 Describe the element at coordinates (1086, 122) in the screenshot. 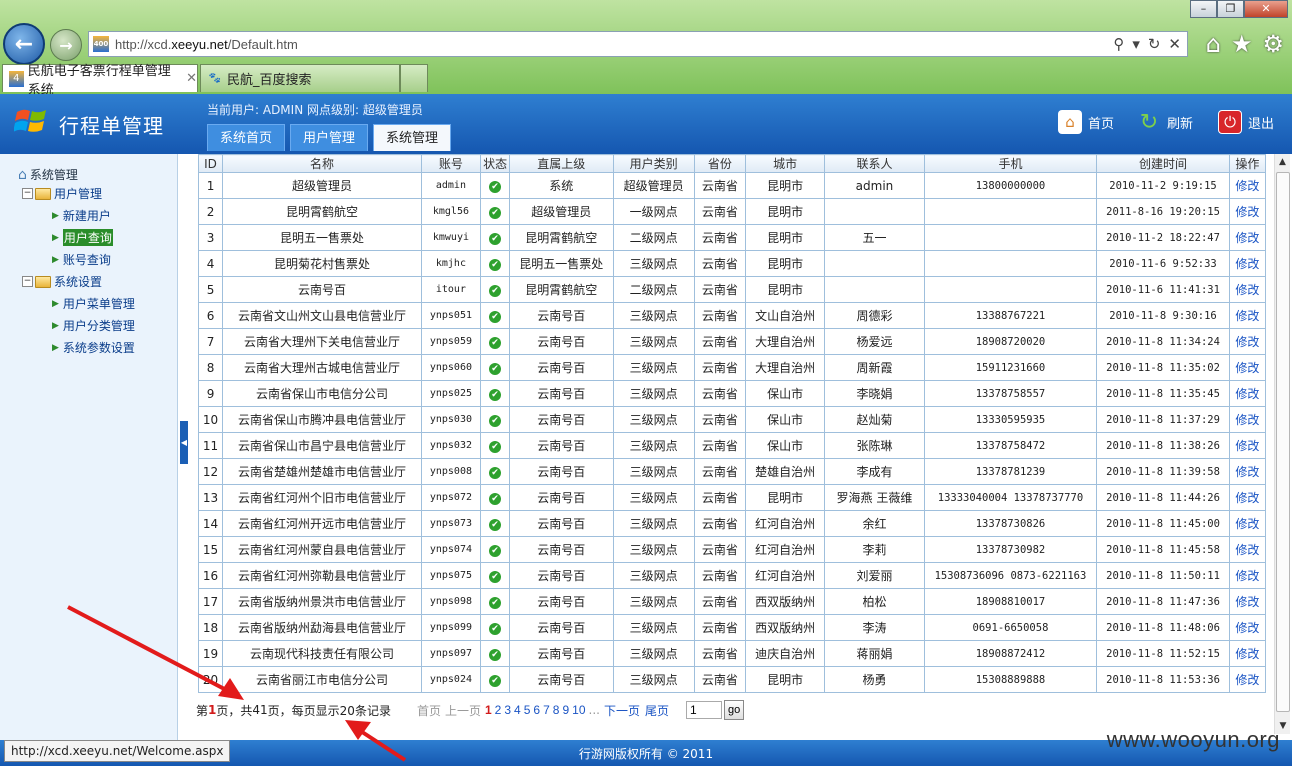

I see `home-link: ⌂ 首页` at that location.